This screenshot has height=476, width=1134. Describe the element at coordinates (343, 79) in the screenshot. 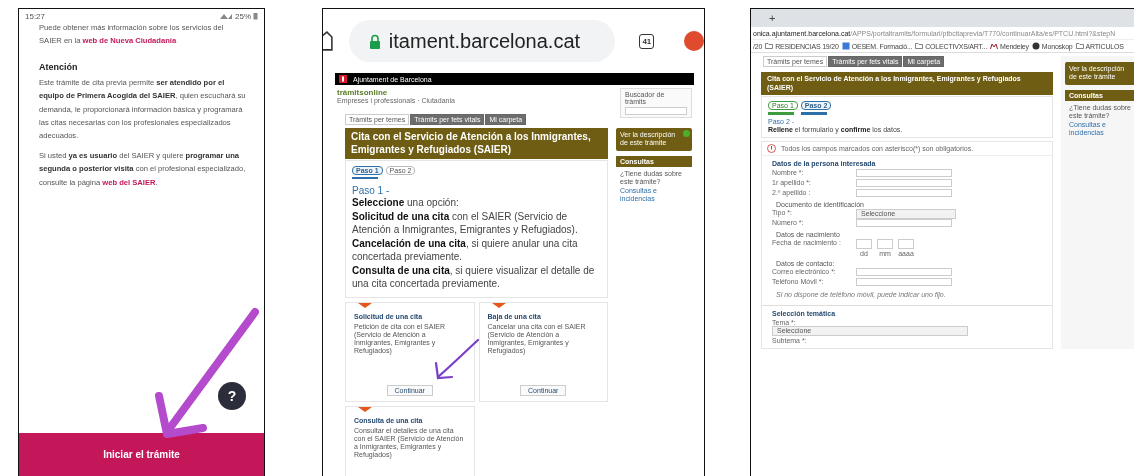

I see `city-logo-icon` at that location.